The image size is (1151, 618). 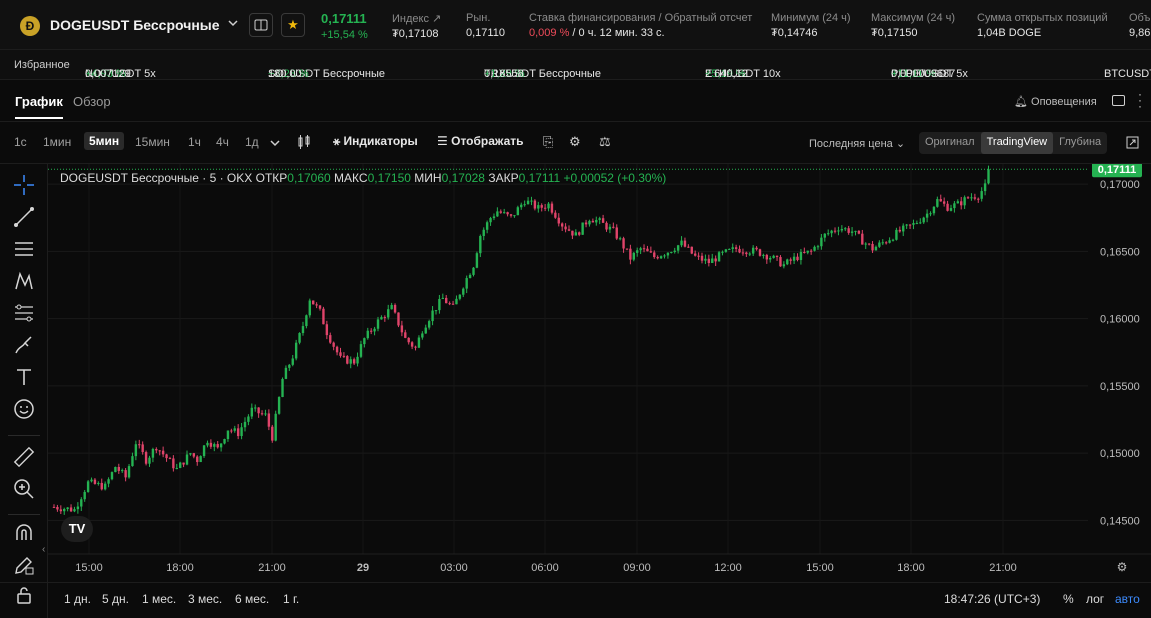 I want to click on magnet-icon, so click(x=24, y=534).